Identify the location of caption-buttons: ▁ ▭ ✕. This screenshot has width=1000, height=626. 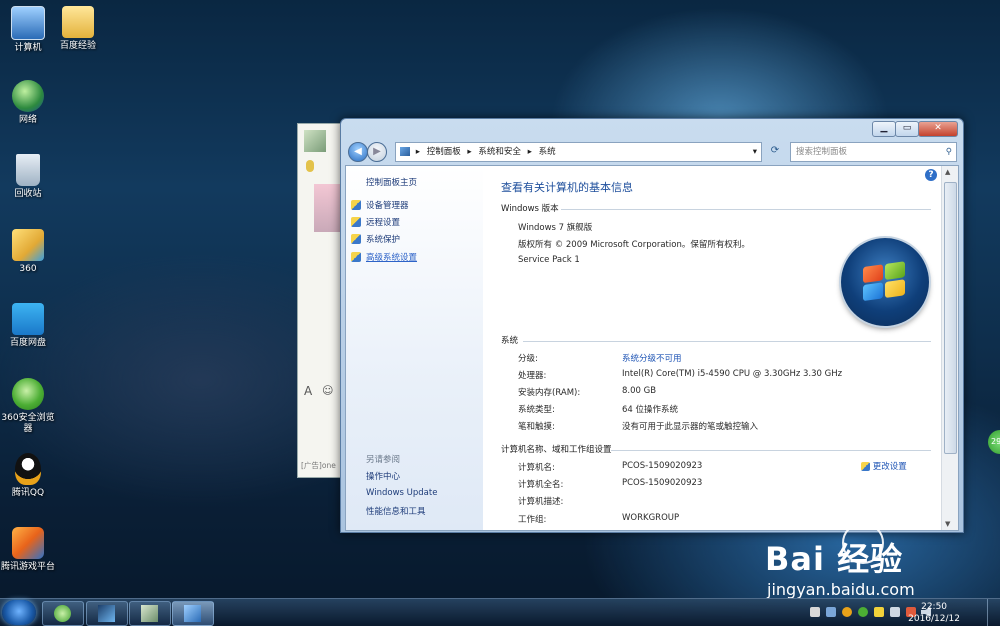
(915, 129).